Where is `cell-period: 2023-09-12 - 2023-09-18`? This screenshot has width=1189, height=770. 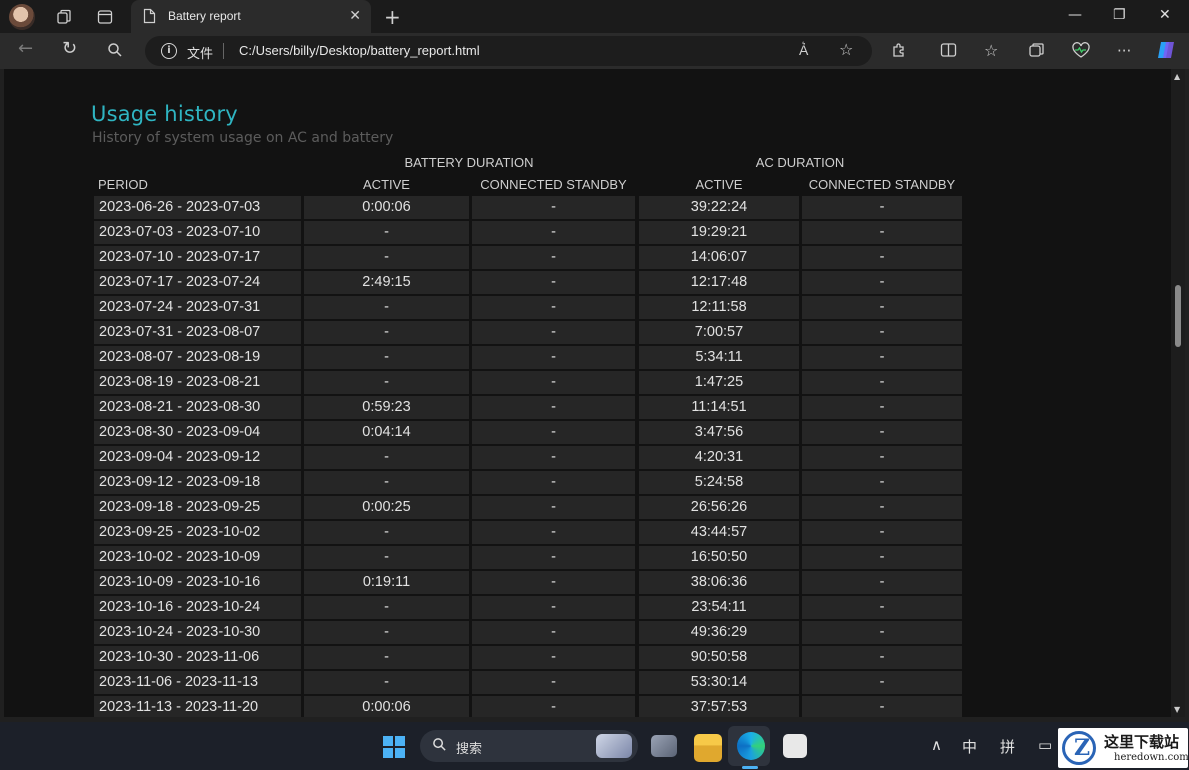
cell-period: 2023-09-12 - 2023-09-18 is located at coordinates (197, 482).